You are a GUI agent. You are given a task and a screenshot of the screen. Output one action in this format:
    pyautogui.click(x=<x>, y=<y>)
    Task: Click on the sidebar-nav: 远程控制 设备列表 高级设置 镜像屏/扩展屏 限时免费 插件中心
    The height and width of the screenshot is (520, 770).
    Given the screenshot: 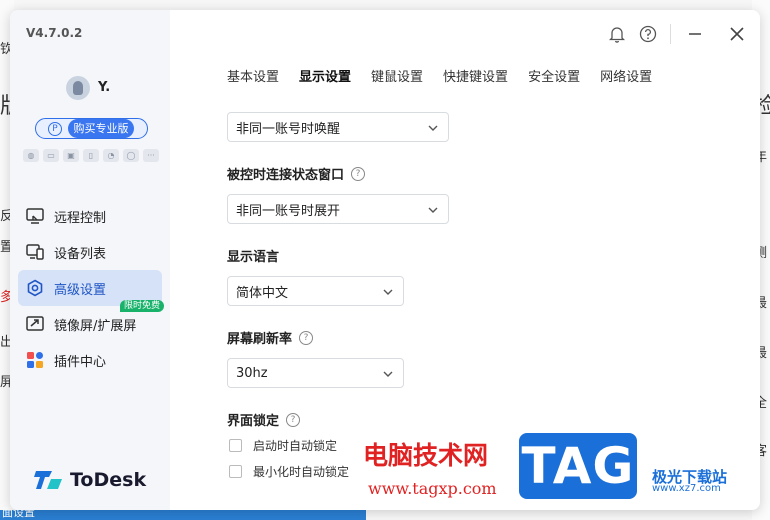 What is the action you would take?
    pyautogui.click(x=91, y=288)
    